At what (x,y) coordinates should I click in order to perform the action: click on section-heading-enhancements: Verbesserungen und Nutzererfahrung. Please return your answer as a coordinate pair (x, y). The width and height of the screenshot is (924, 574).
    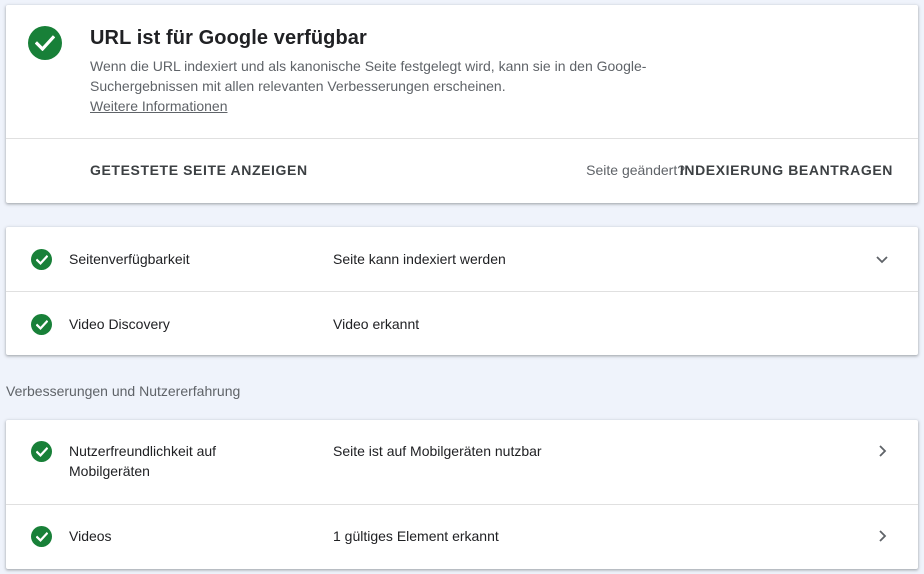
    Looking at the image, I should click on (123, 391).